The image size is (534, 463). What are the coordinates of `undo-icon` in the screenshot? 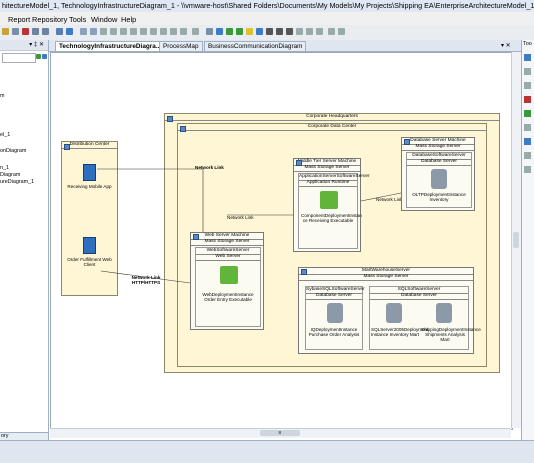 It's located at (35, 31).